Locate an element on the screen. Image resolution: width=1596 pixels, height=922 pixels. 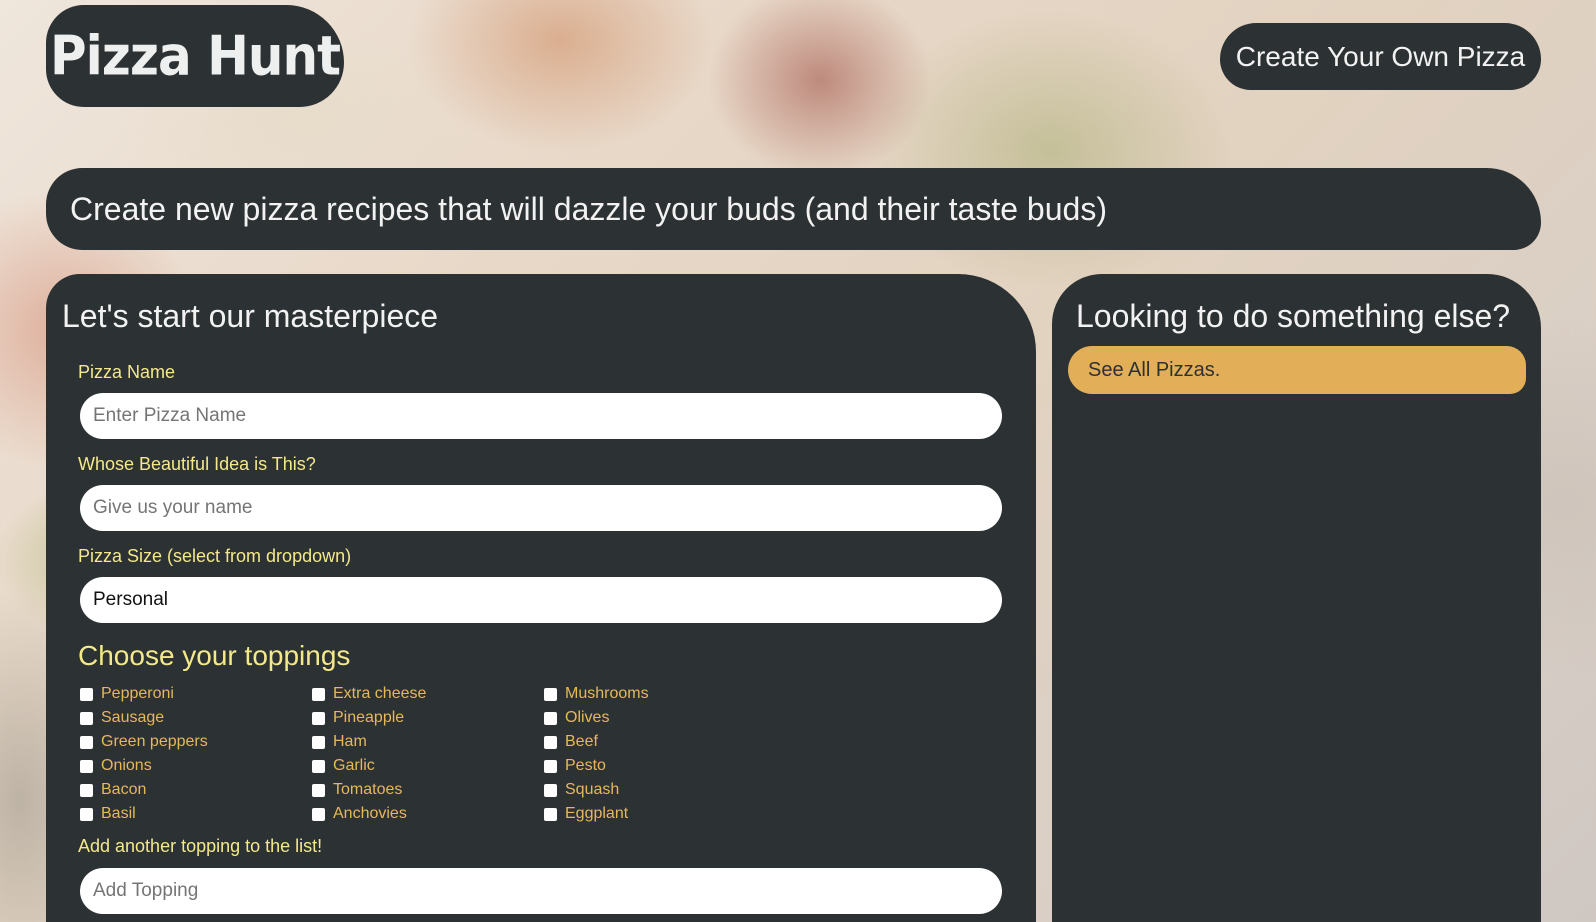
form-title: Let's start our masterpiece is located at coordinates (250, 316).